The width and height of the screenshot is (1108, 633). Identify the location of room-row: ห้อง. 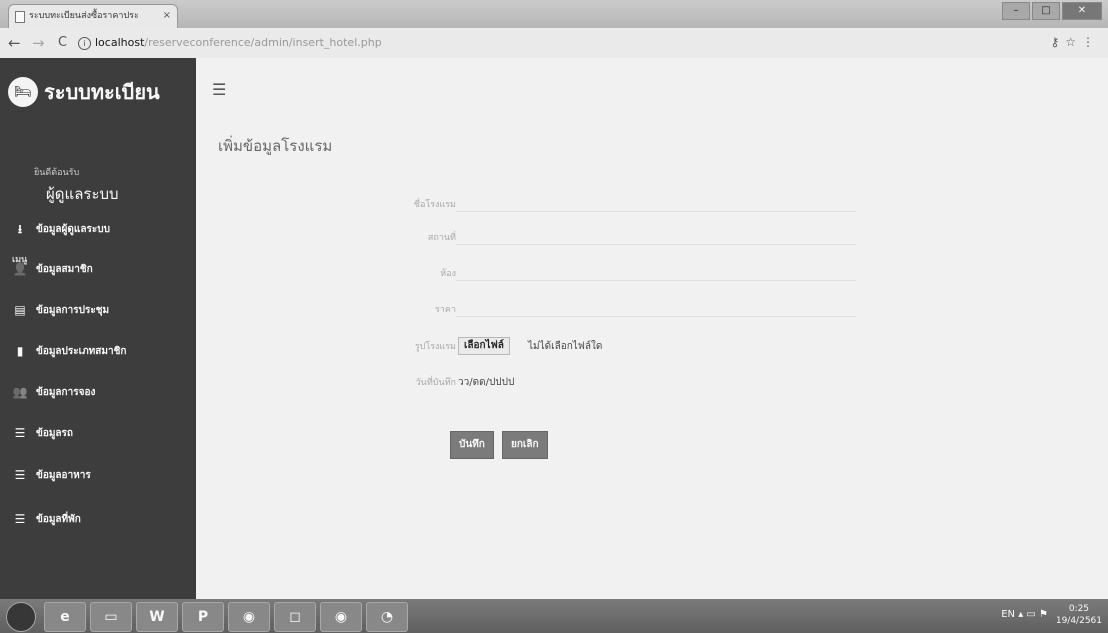
(652, 273).